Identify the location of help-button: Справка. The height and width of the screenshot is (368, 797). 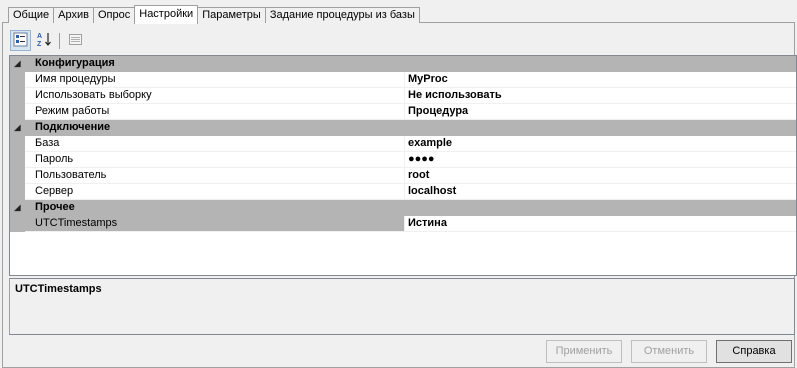
(754, 351).